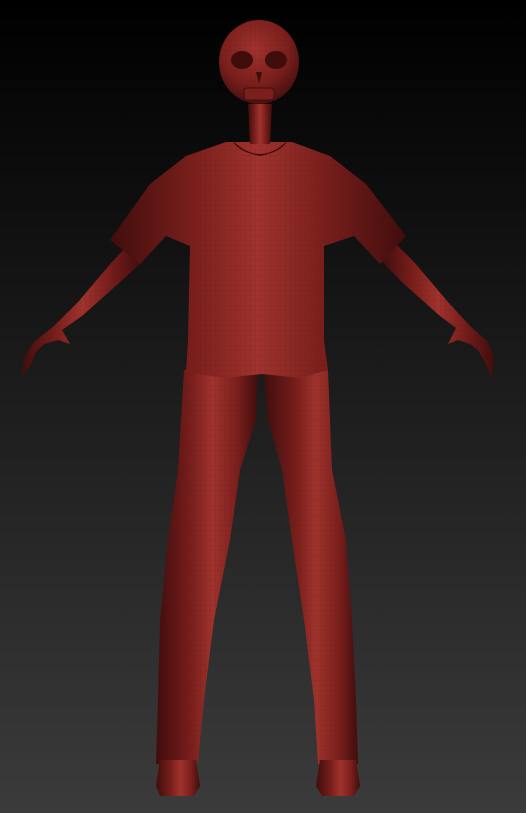 Image resolution: width=526 pixels, height=813 pixels. What do you see at coordinates (260, 124) in the screenshot?
I see `neck` at bounding box center [260, 124].